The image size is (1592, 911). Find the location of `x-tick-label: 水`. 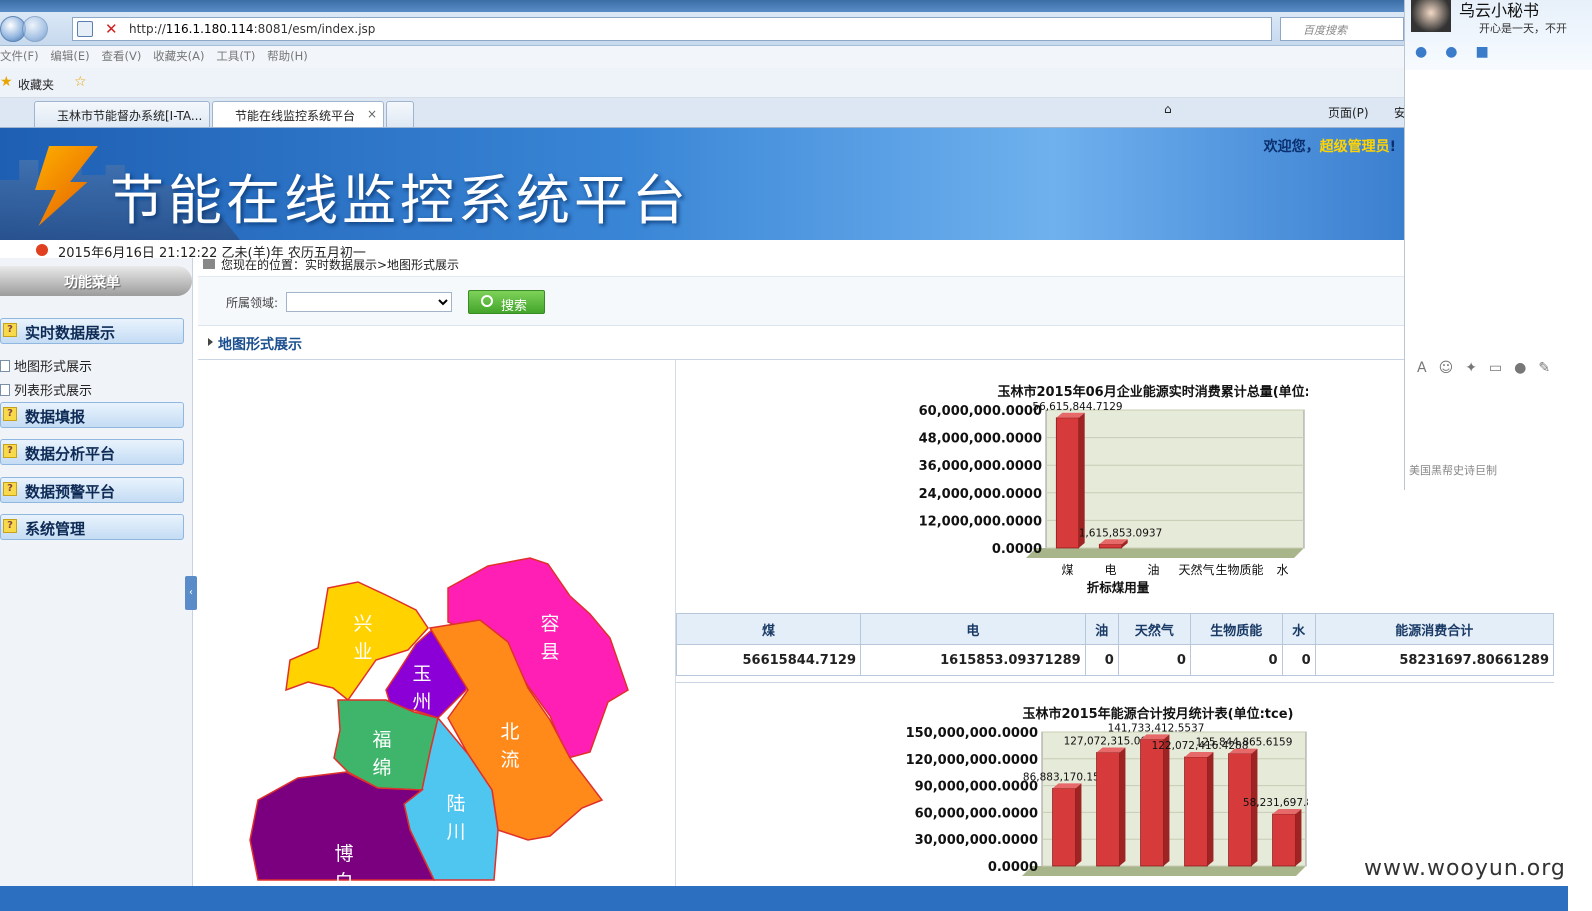

x-tick-label: 水 is located at coordinates (1282, 570).